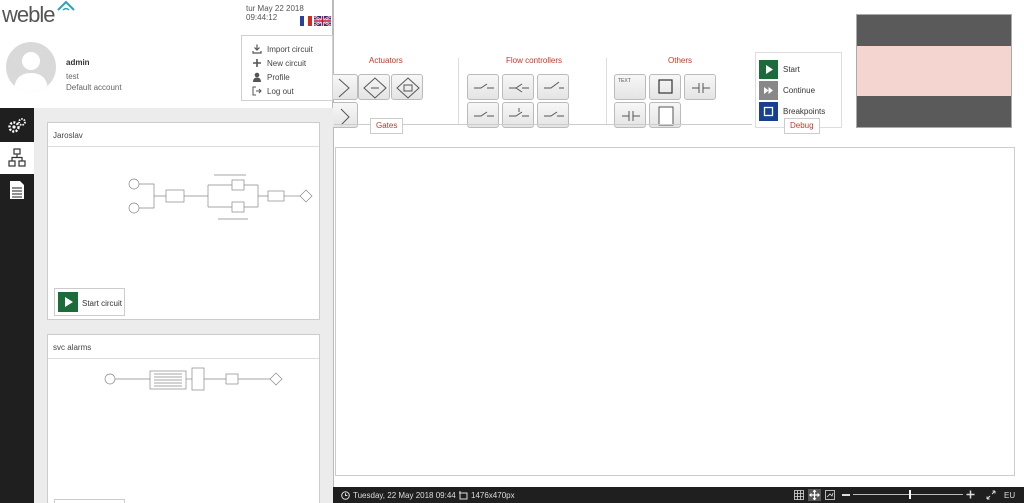 This screenshot has width=1024, height=503. What do you see at coordinates (814, 495) in the screenshot?
I see `pan-icon` at bounding box center [814, 495].